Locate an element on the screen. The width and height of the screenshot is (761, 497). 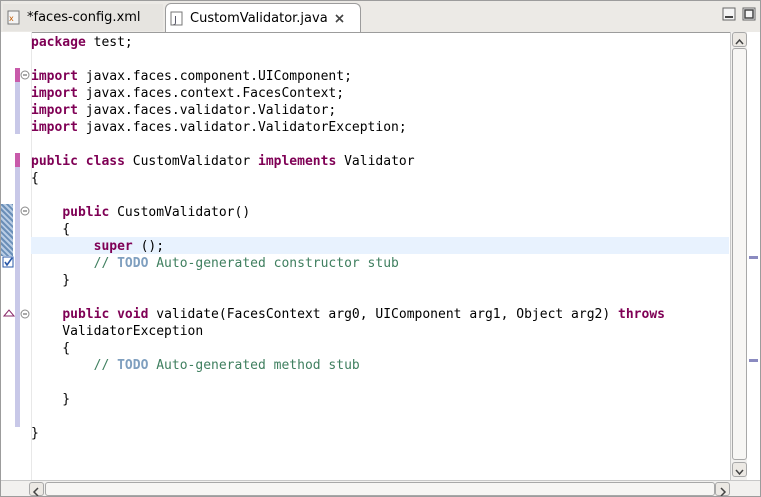
minimize-icon is located at coordinates (729, 14).